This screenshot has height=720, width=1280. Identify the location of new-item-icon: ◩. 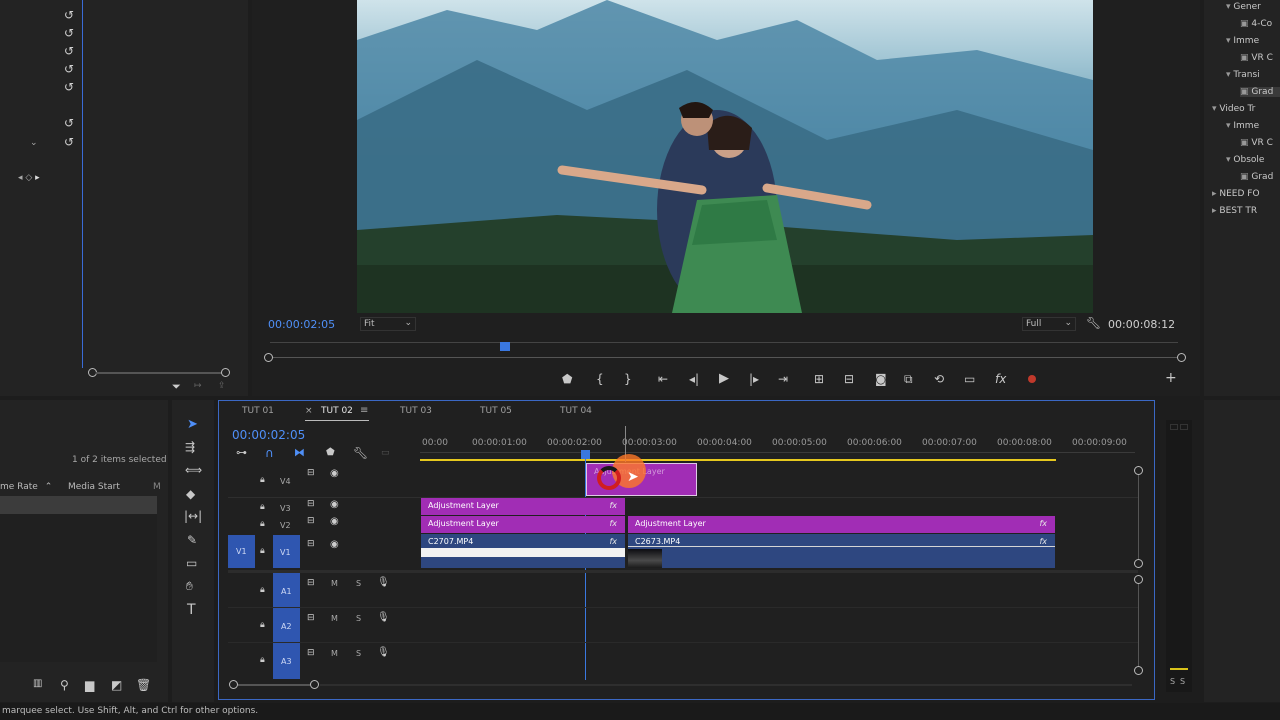
(116, 685).